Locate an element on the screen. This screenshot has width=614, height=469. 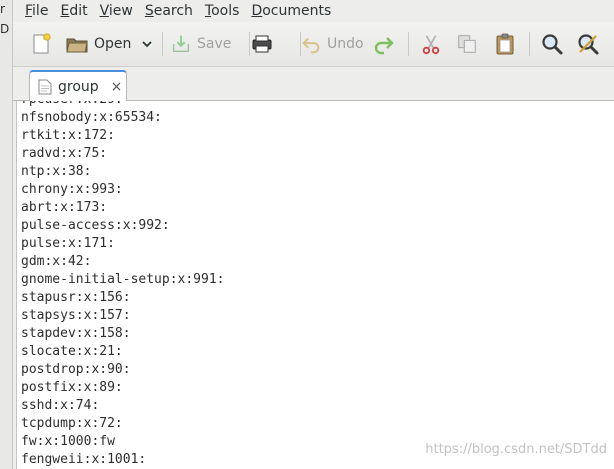
redo-button is located at coordinates (384, 44).